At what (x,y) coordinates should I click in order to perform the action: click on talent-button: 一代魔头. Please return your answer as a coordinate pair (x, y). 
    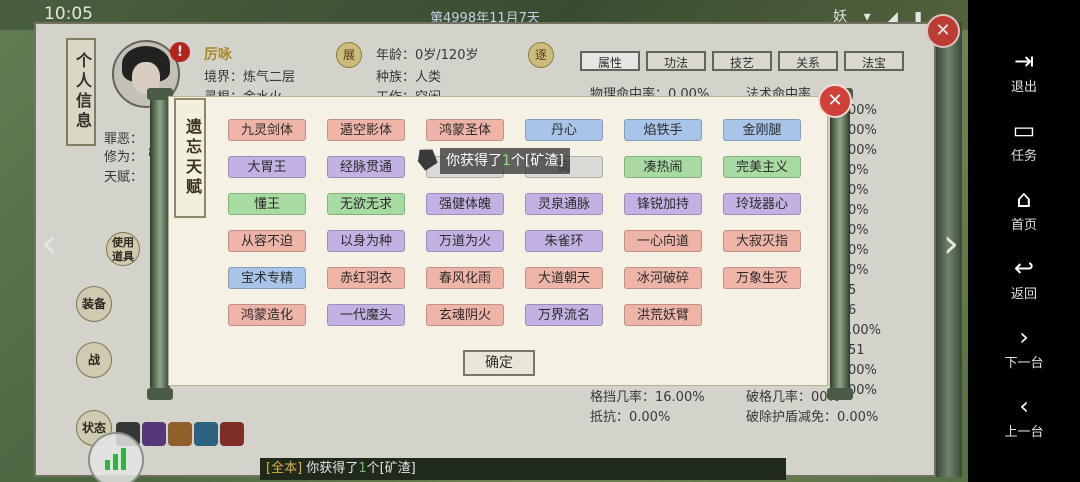
    Looking at the image, I should click on (366, 315).